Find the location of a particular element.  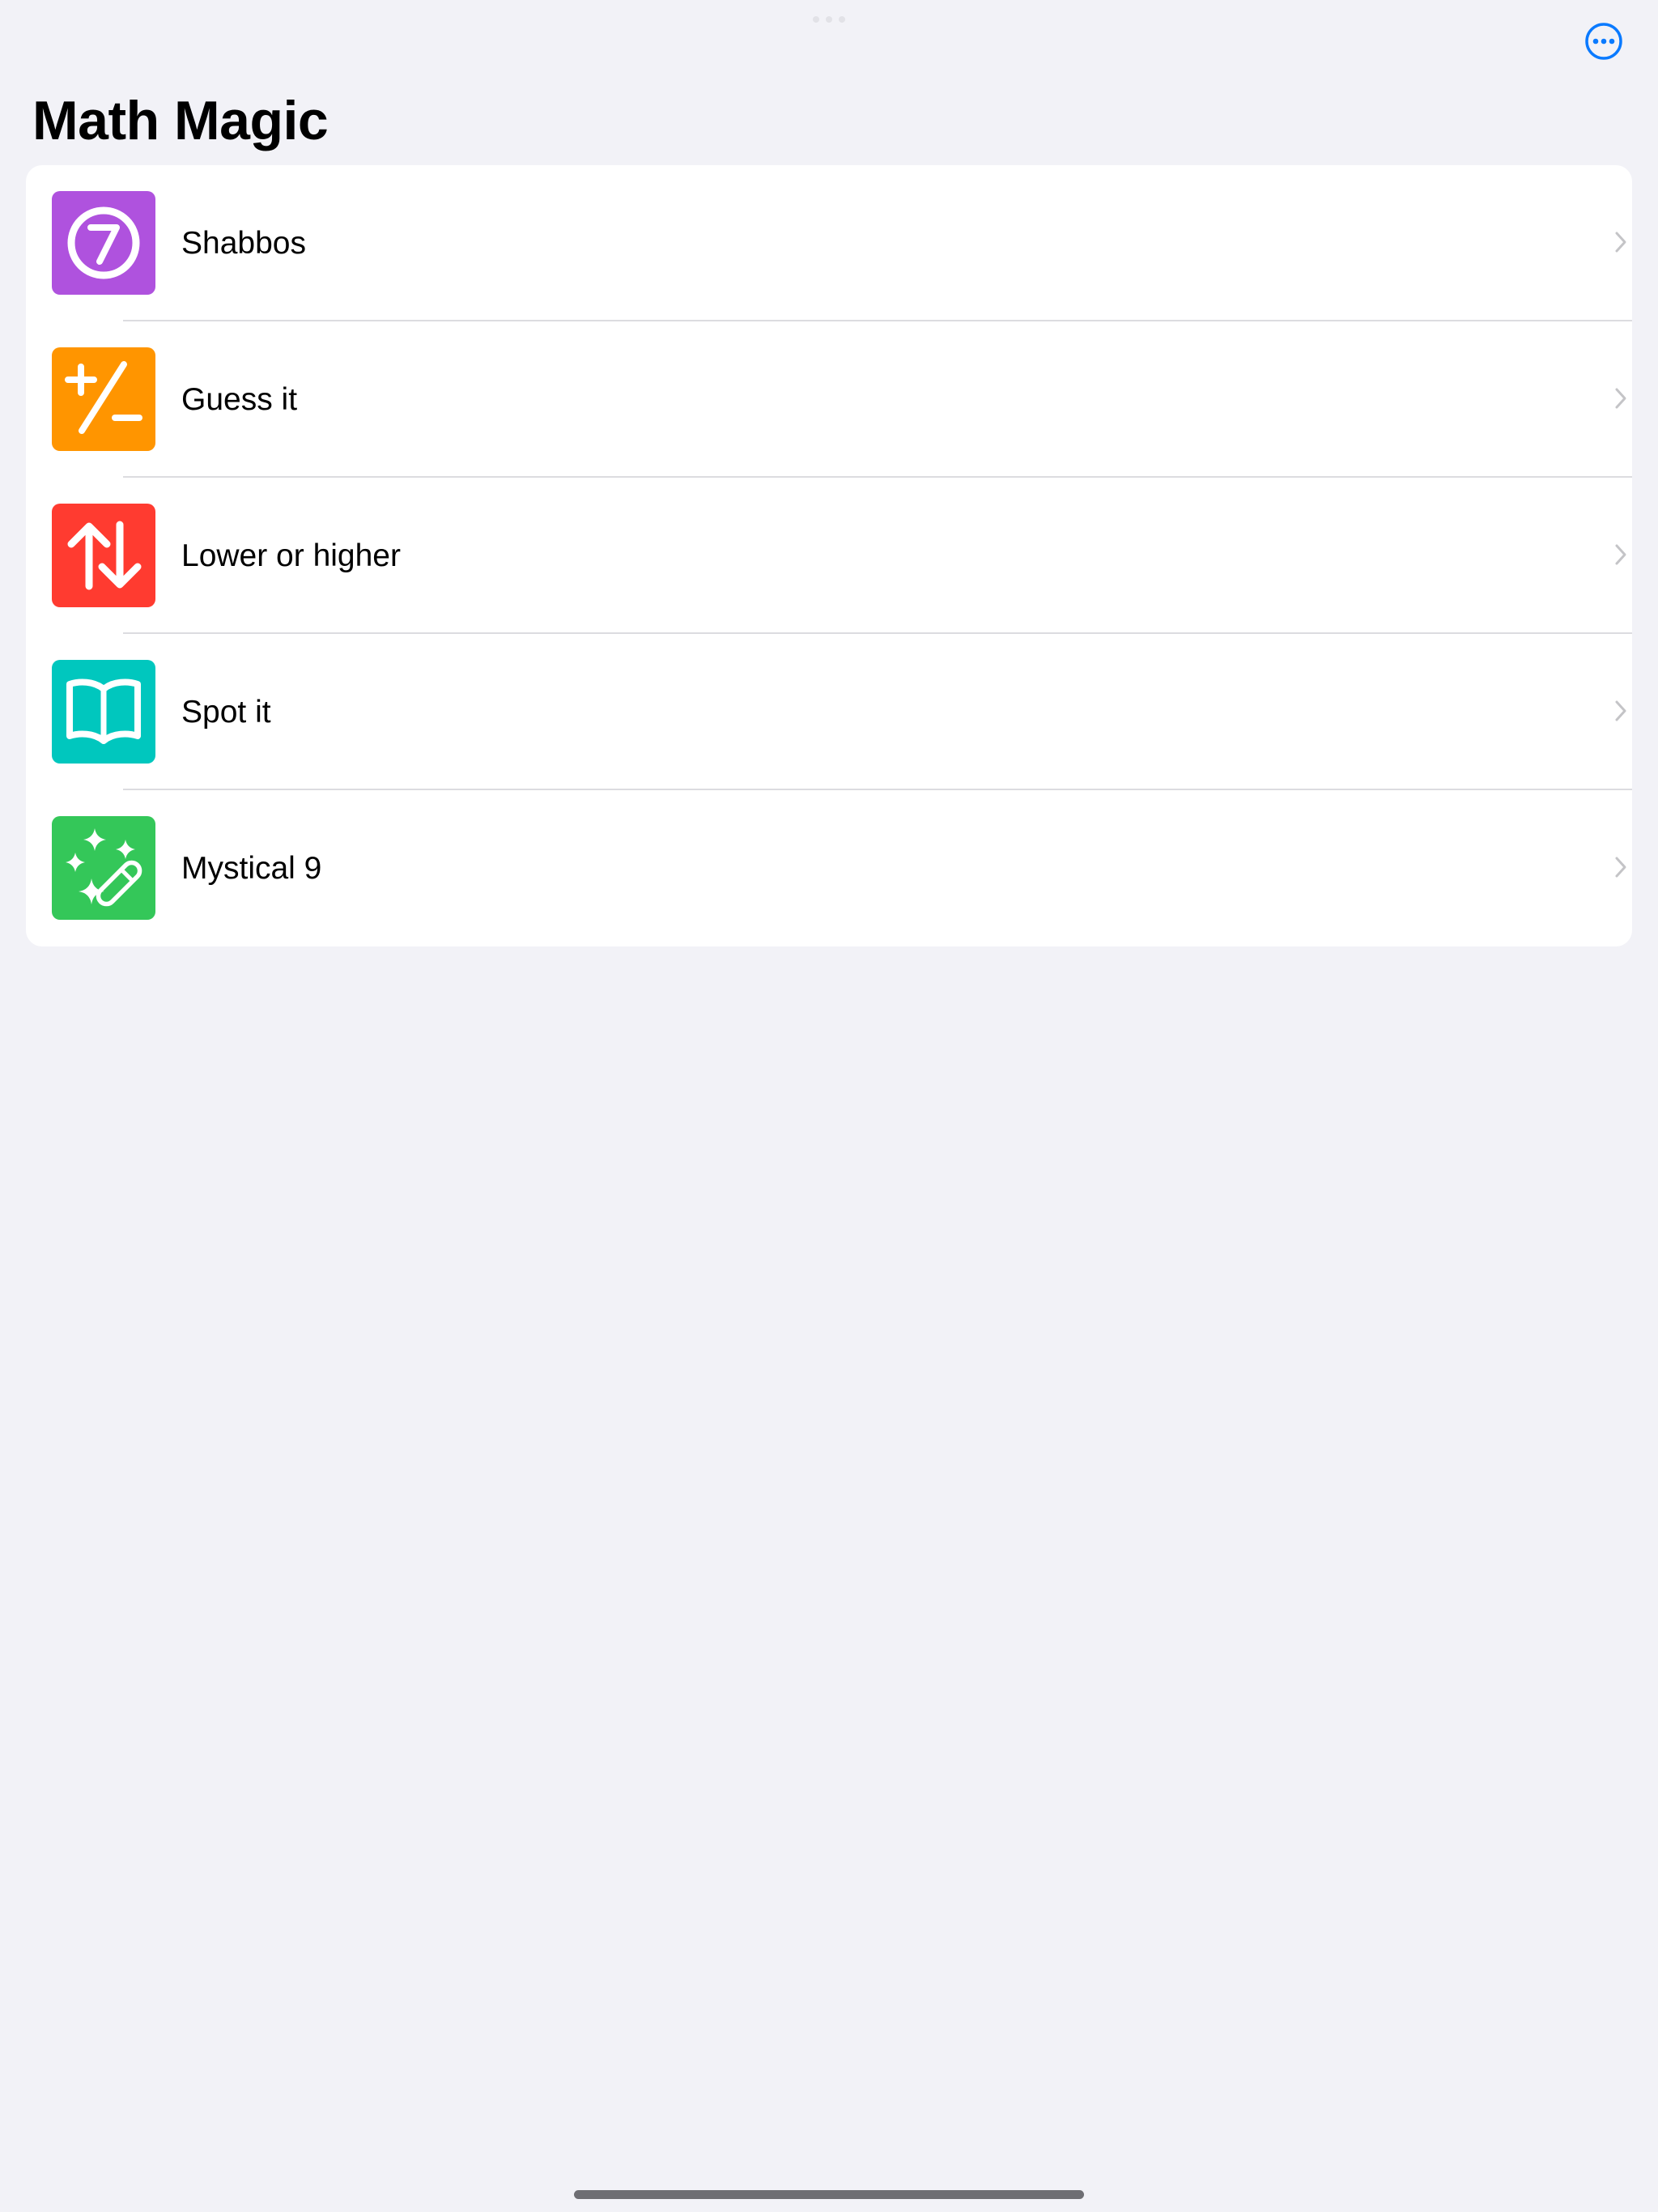

list-item-label: Shabbos is located at coordinates (243, 244).